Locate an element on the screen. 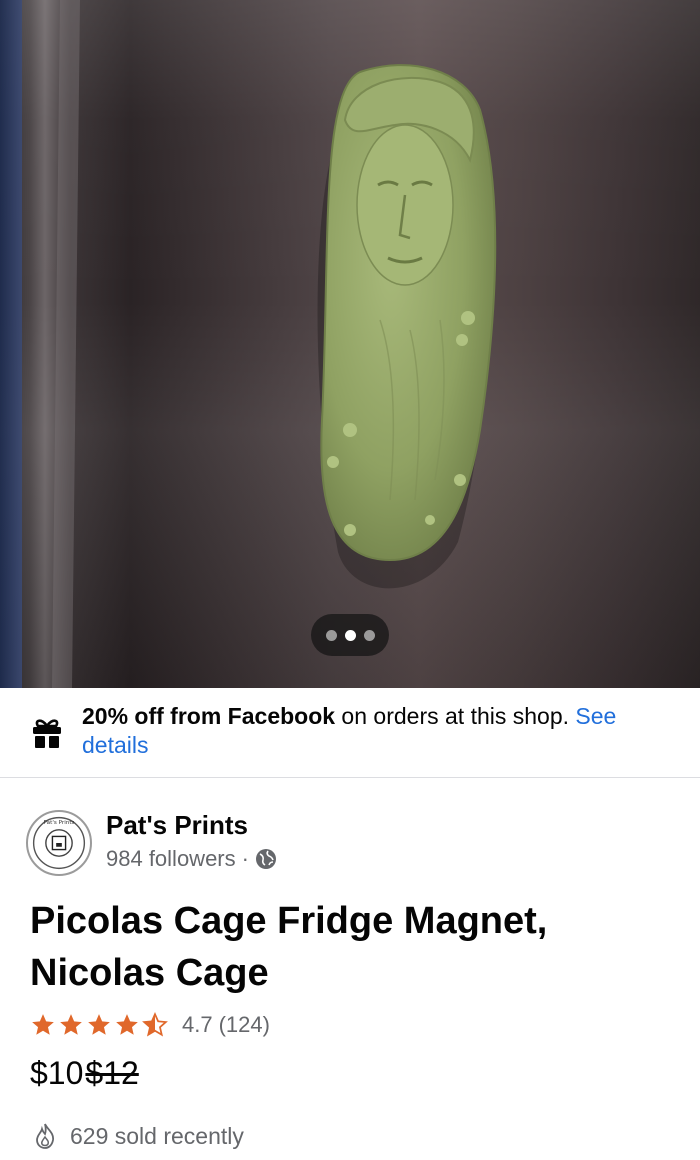 Image resolution: width=700 pixels, height=1160 pixels. gift-icon is located at coordinates (47, 733).